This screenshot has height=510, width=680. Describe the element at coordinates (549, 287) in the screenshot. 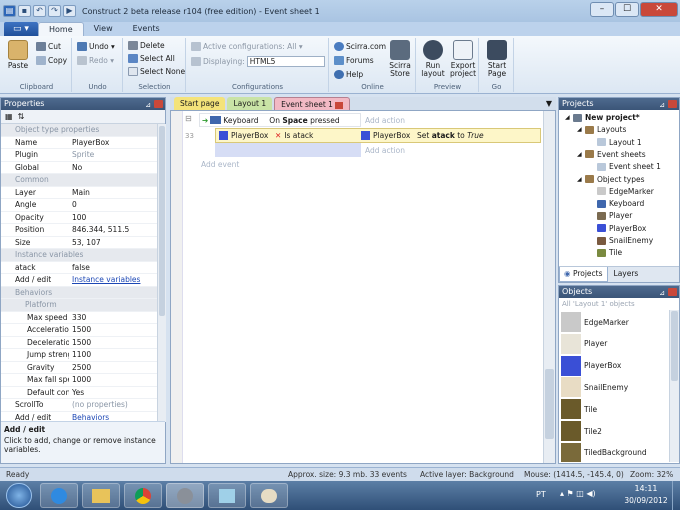

I see `event-sheet-scrollbar` at that location.